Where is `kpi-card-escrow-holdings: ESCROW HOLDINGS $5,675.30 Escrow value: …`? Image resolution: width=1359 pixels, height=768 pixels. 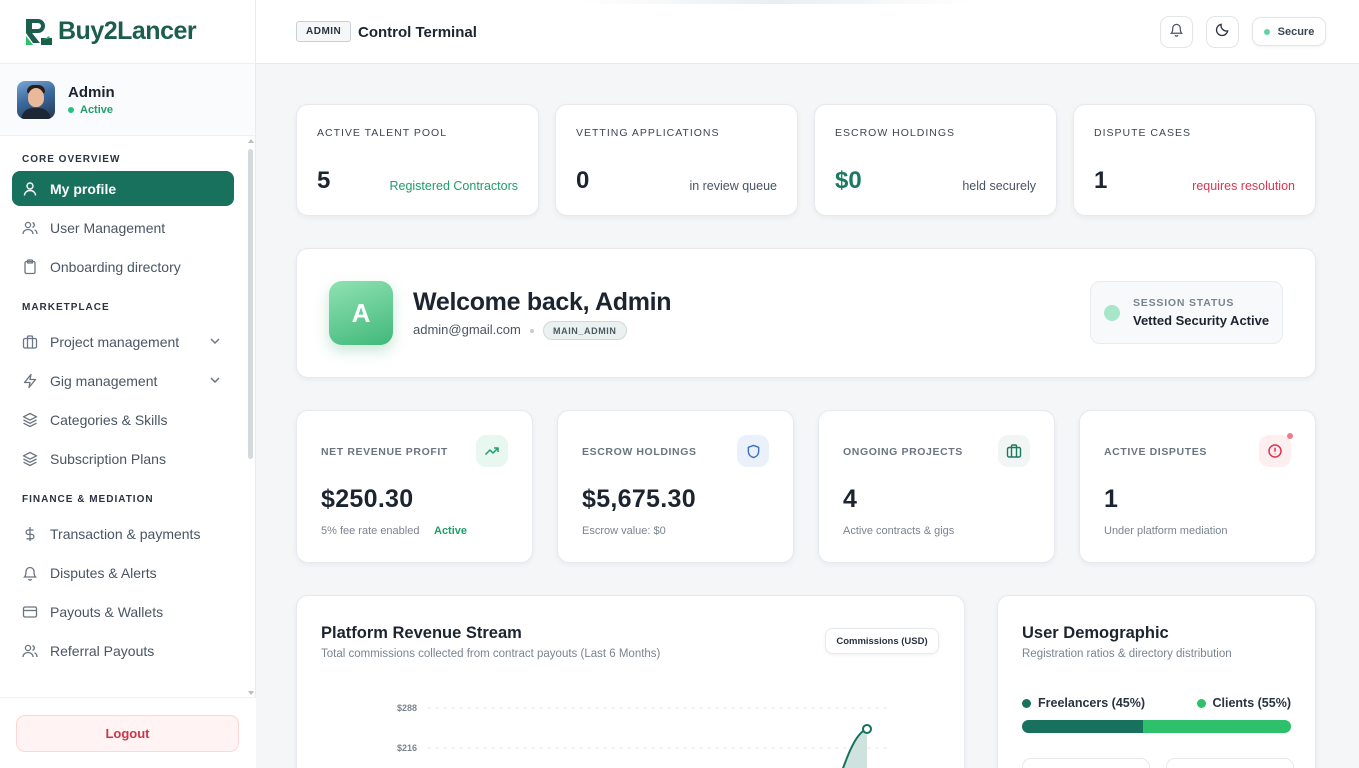
kpi-card-escrow-holdings: ESCROW HOLDINGS $5,675.30 Escrow value: … is located at coordinates (675, 486).